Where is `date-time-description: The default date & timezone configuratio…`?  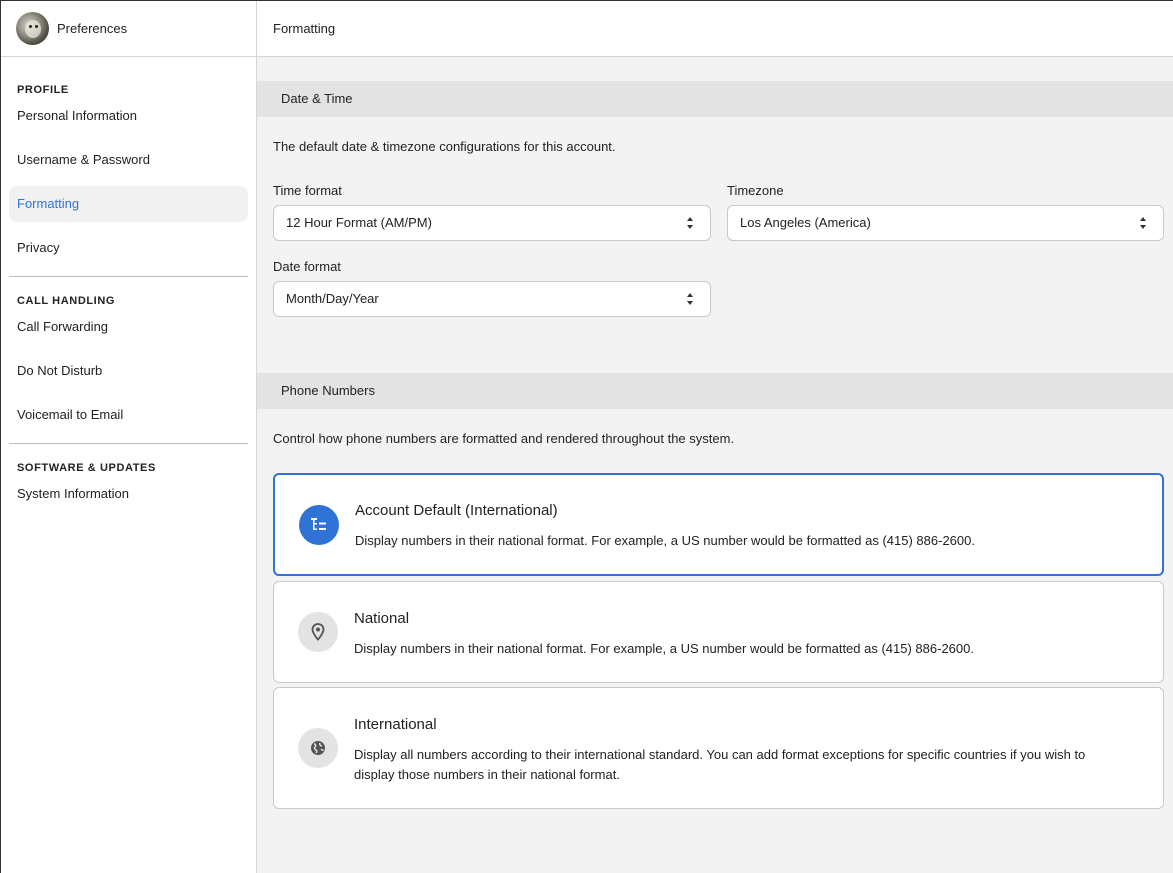
date-time-description: The default date & timezone configuratio… is located at coordinates (444, 146).